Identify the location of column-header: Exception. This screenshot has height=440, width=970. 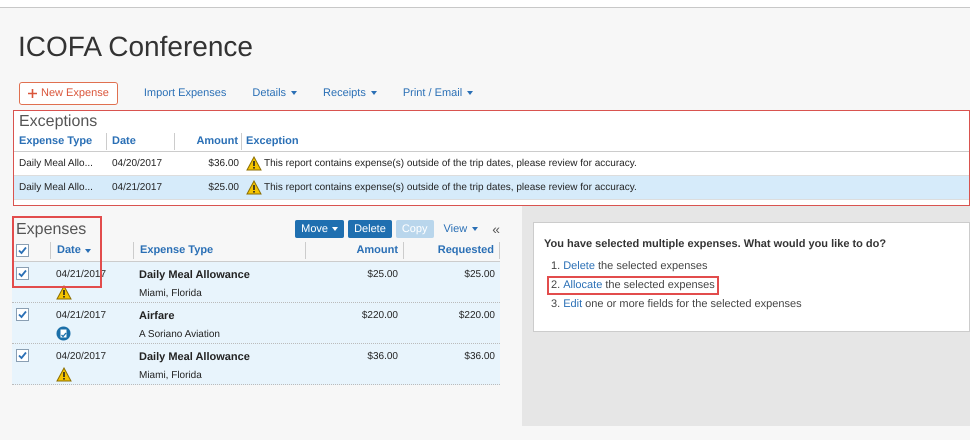
(605, 141).